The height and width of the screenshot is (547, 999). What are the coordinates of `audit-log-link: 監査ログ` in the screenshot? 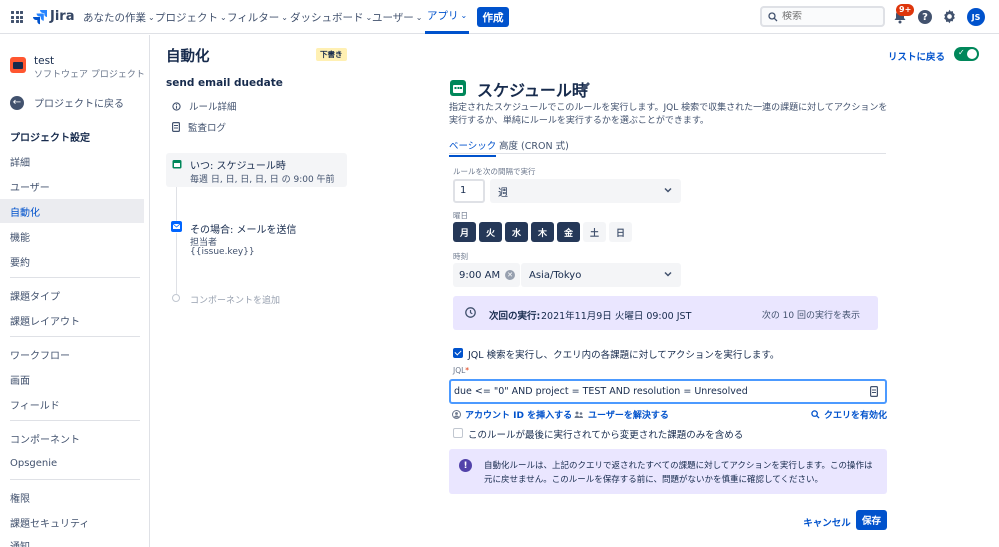 It's located at (199, 127).